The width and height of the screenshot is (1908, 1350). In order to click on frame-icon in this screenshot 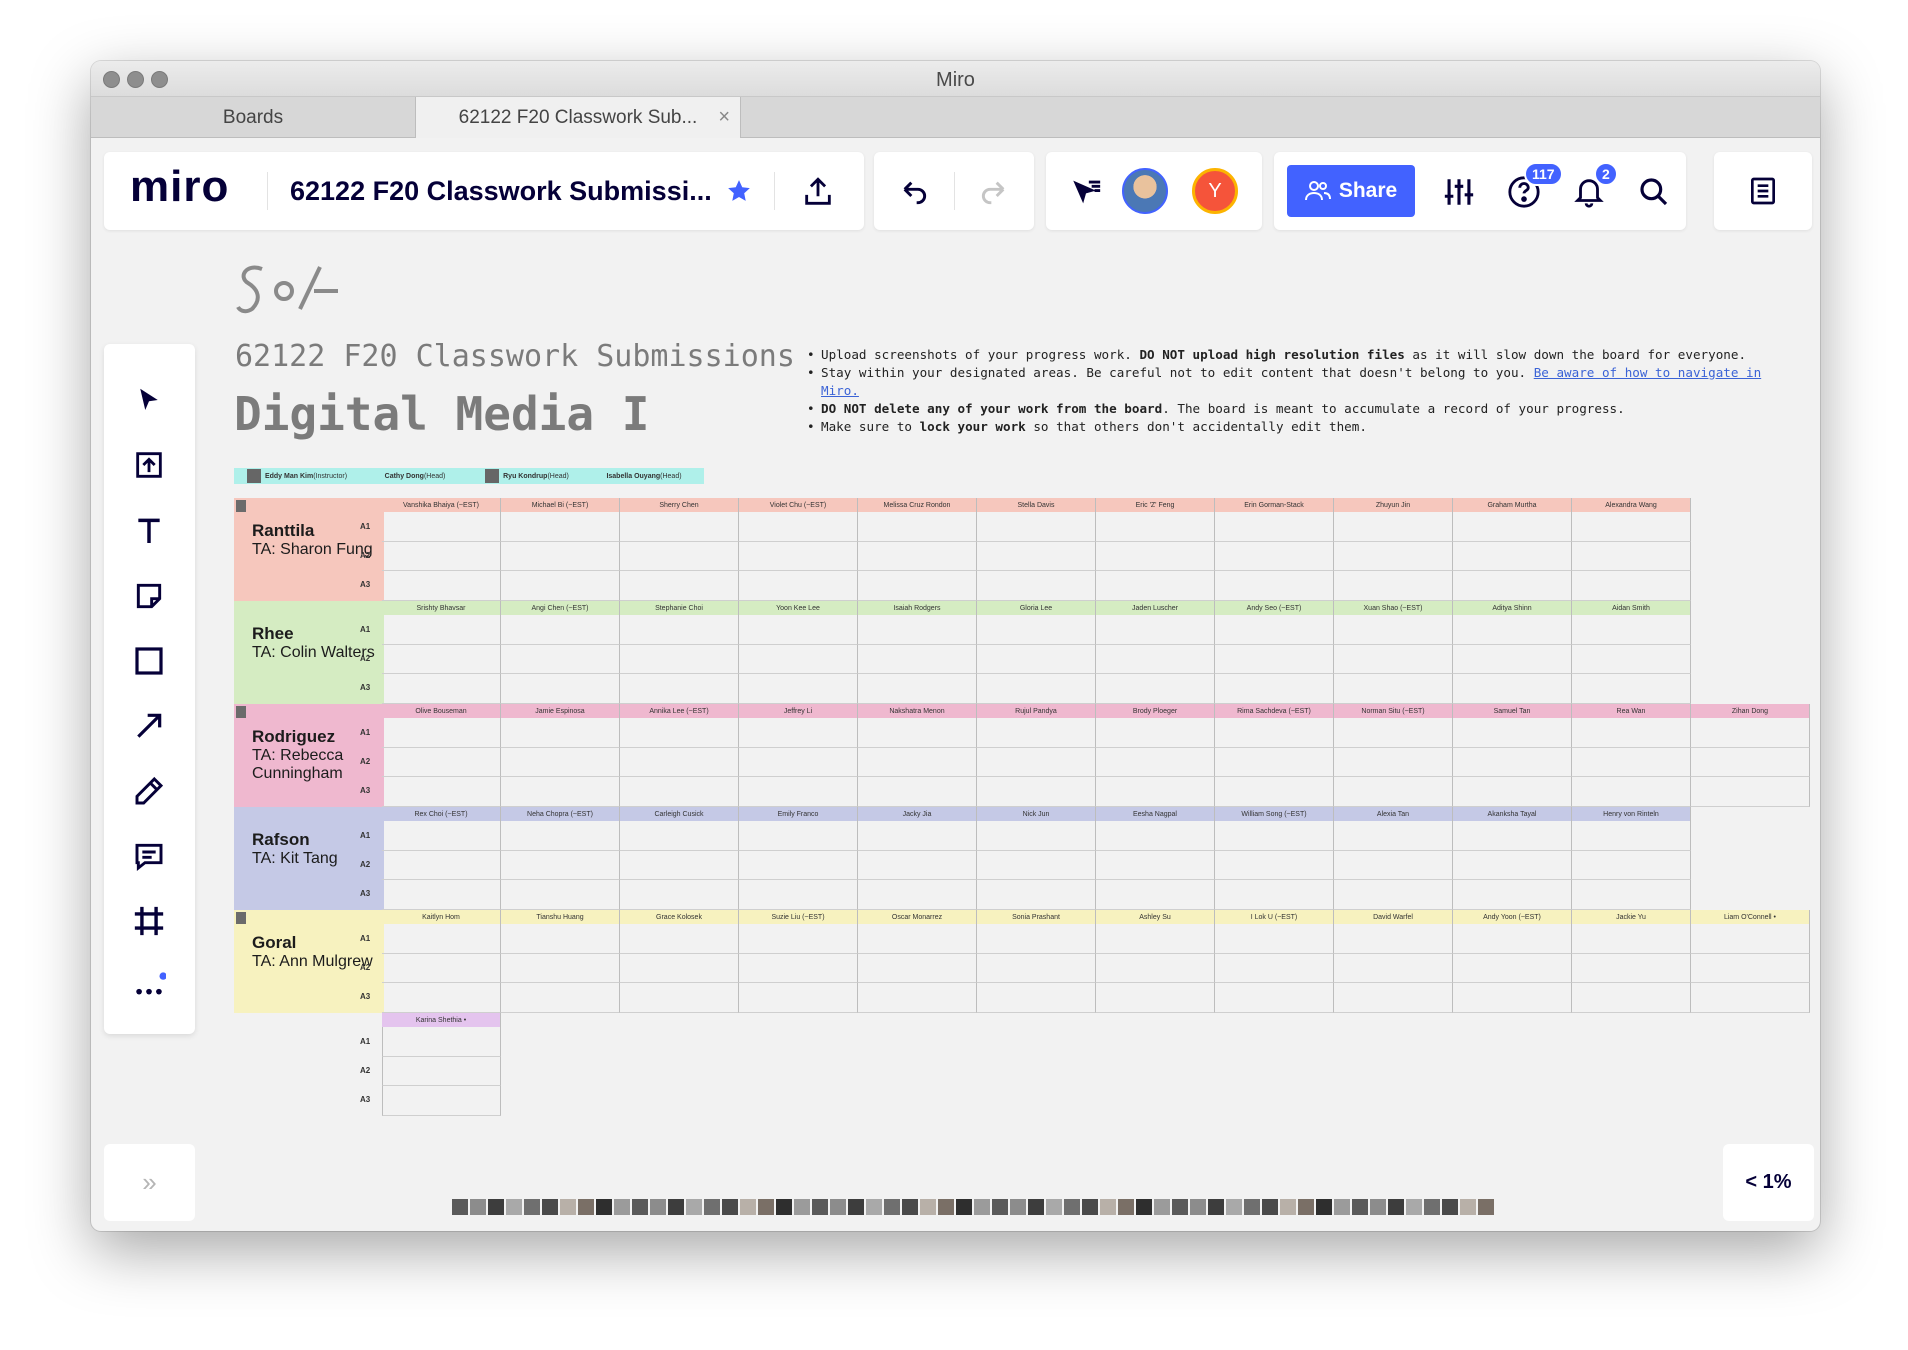, I will do `click(149, 921)`.